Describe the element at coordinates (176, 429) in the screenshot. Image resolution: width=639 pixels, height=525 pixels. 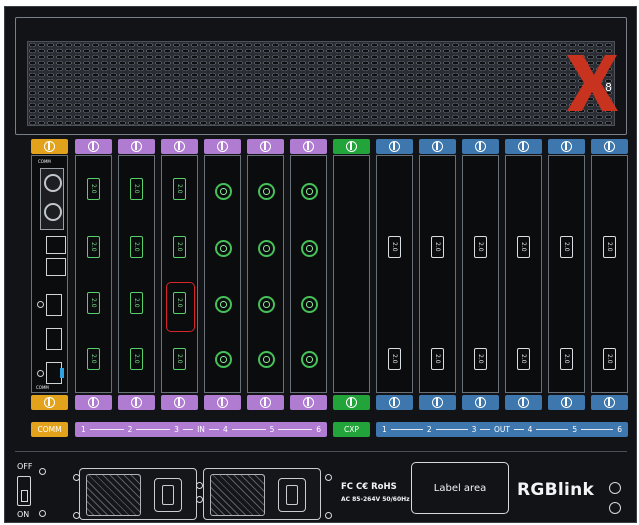
I see `input-number-3: 3` at that location.